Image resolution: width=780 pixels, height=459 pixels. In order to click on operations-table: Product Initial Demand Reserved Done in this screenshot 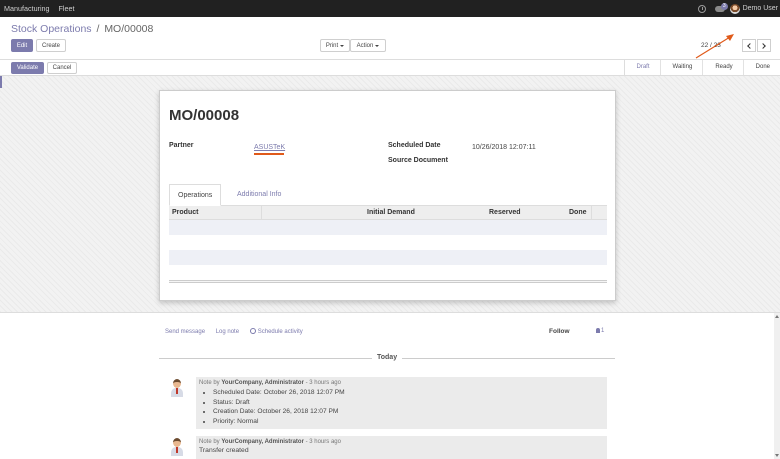, I will do `click(388, 244)`.